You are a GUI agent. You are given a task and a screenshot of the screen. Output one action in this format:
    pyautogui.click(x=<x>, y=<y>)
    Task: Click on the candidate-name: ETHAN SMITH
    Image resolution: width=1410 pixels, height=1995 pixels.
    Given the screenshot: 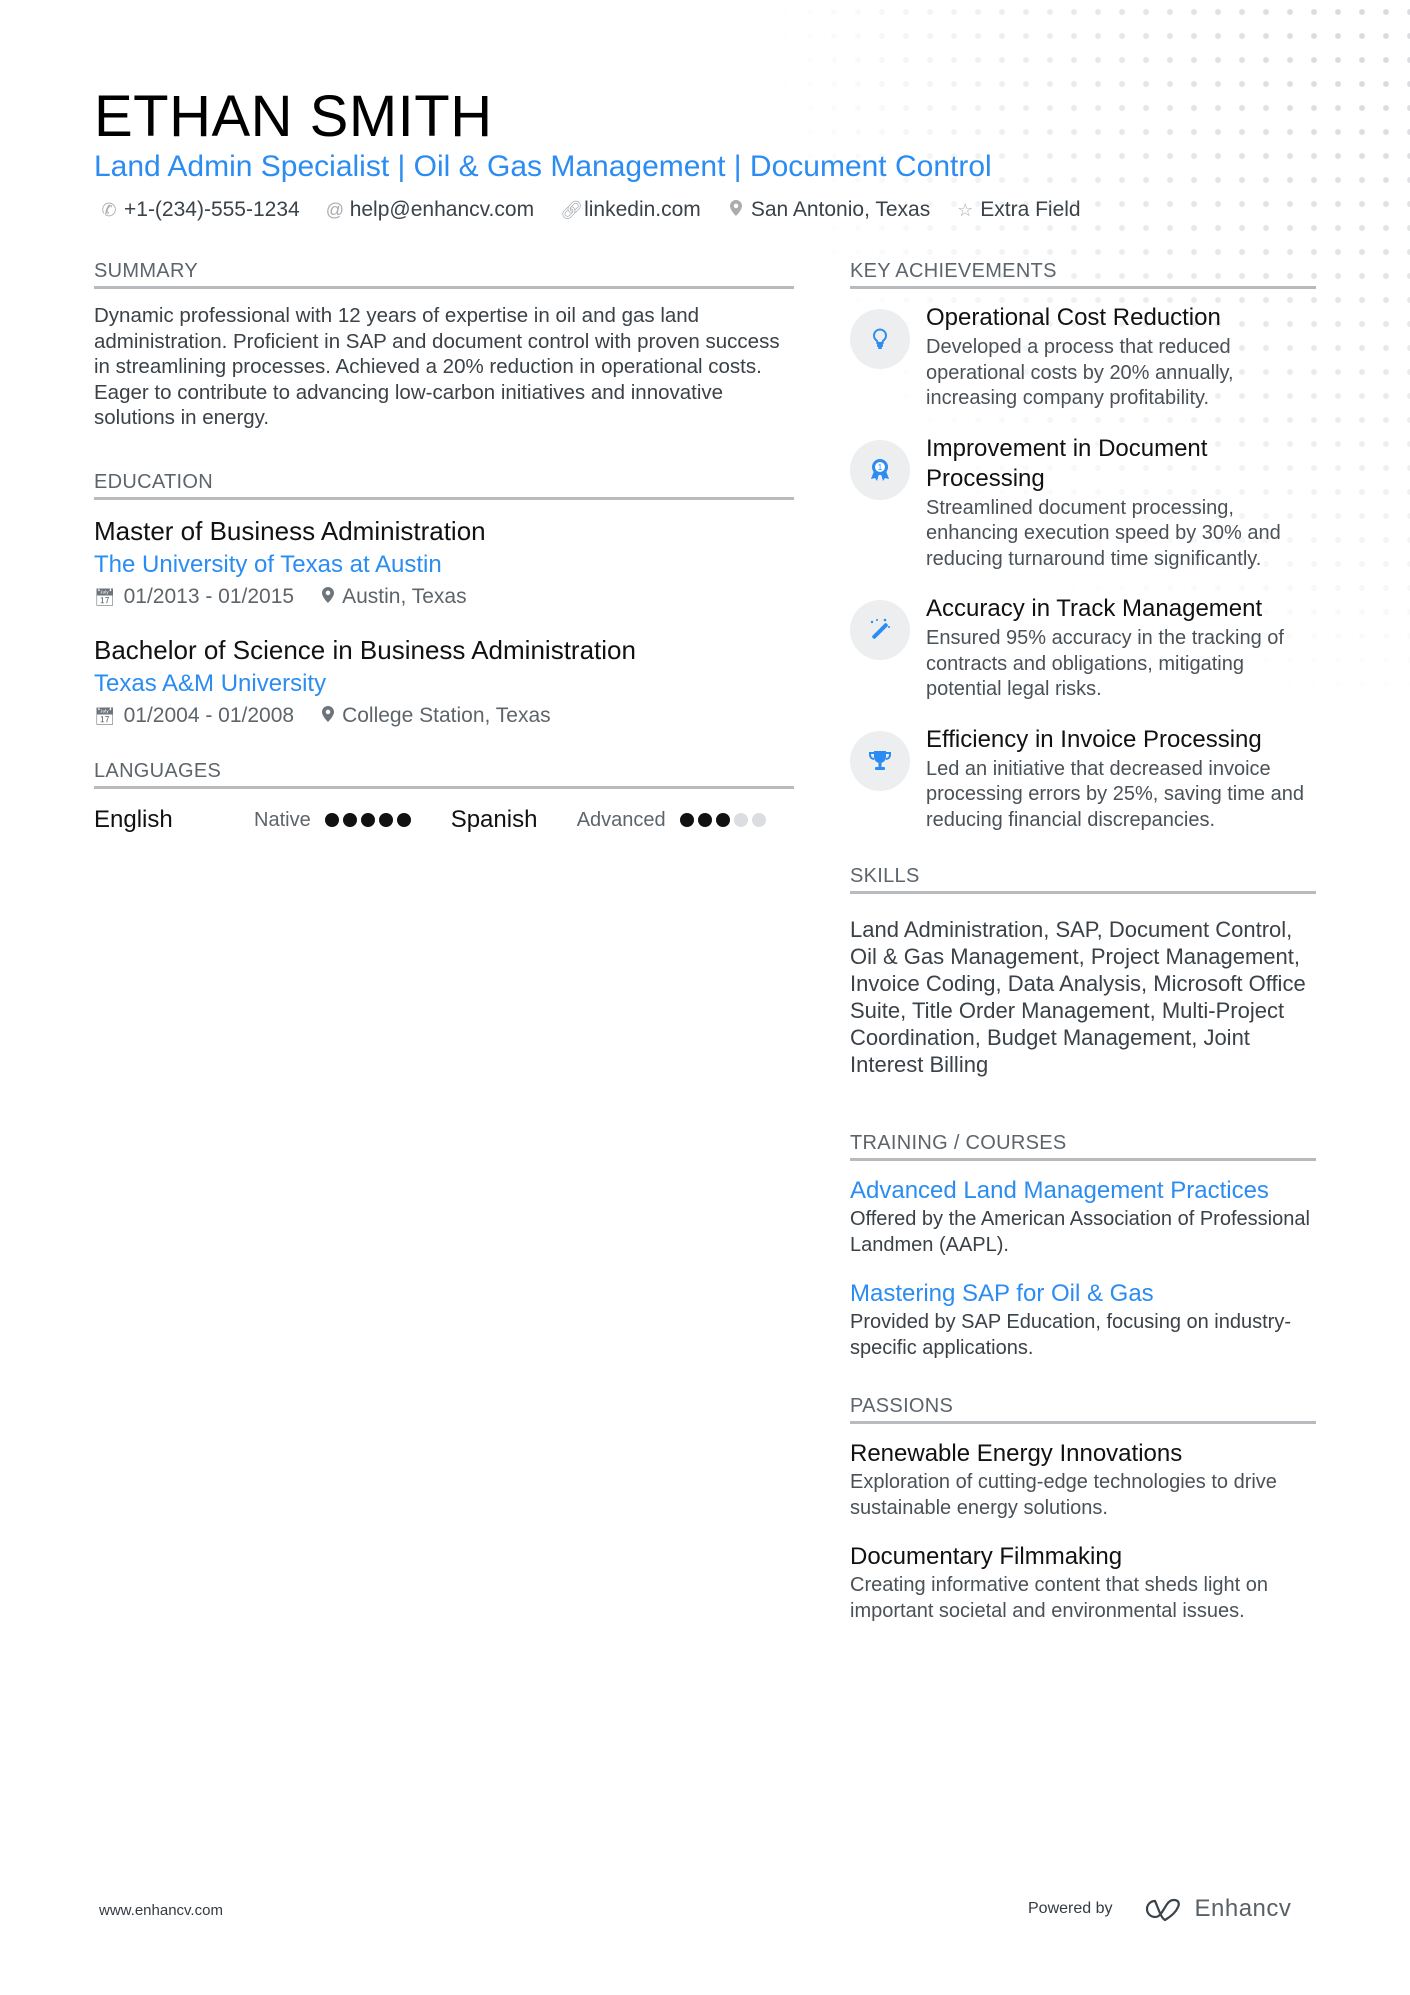 What is the action you would take?
    pyautogui.click(x=293, y=116)
    